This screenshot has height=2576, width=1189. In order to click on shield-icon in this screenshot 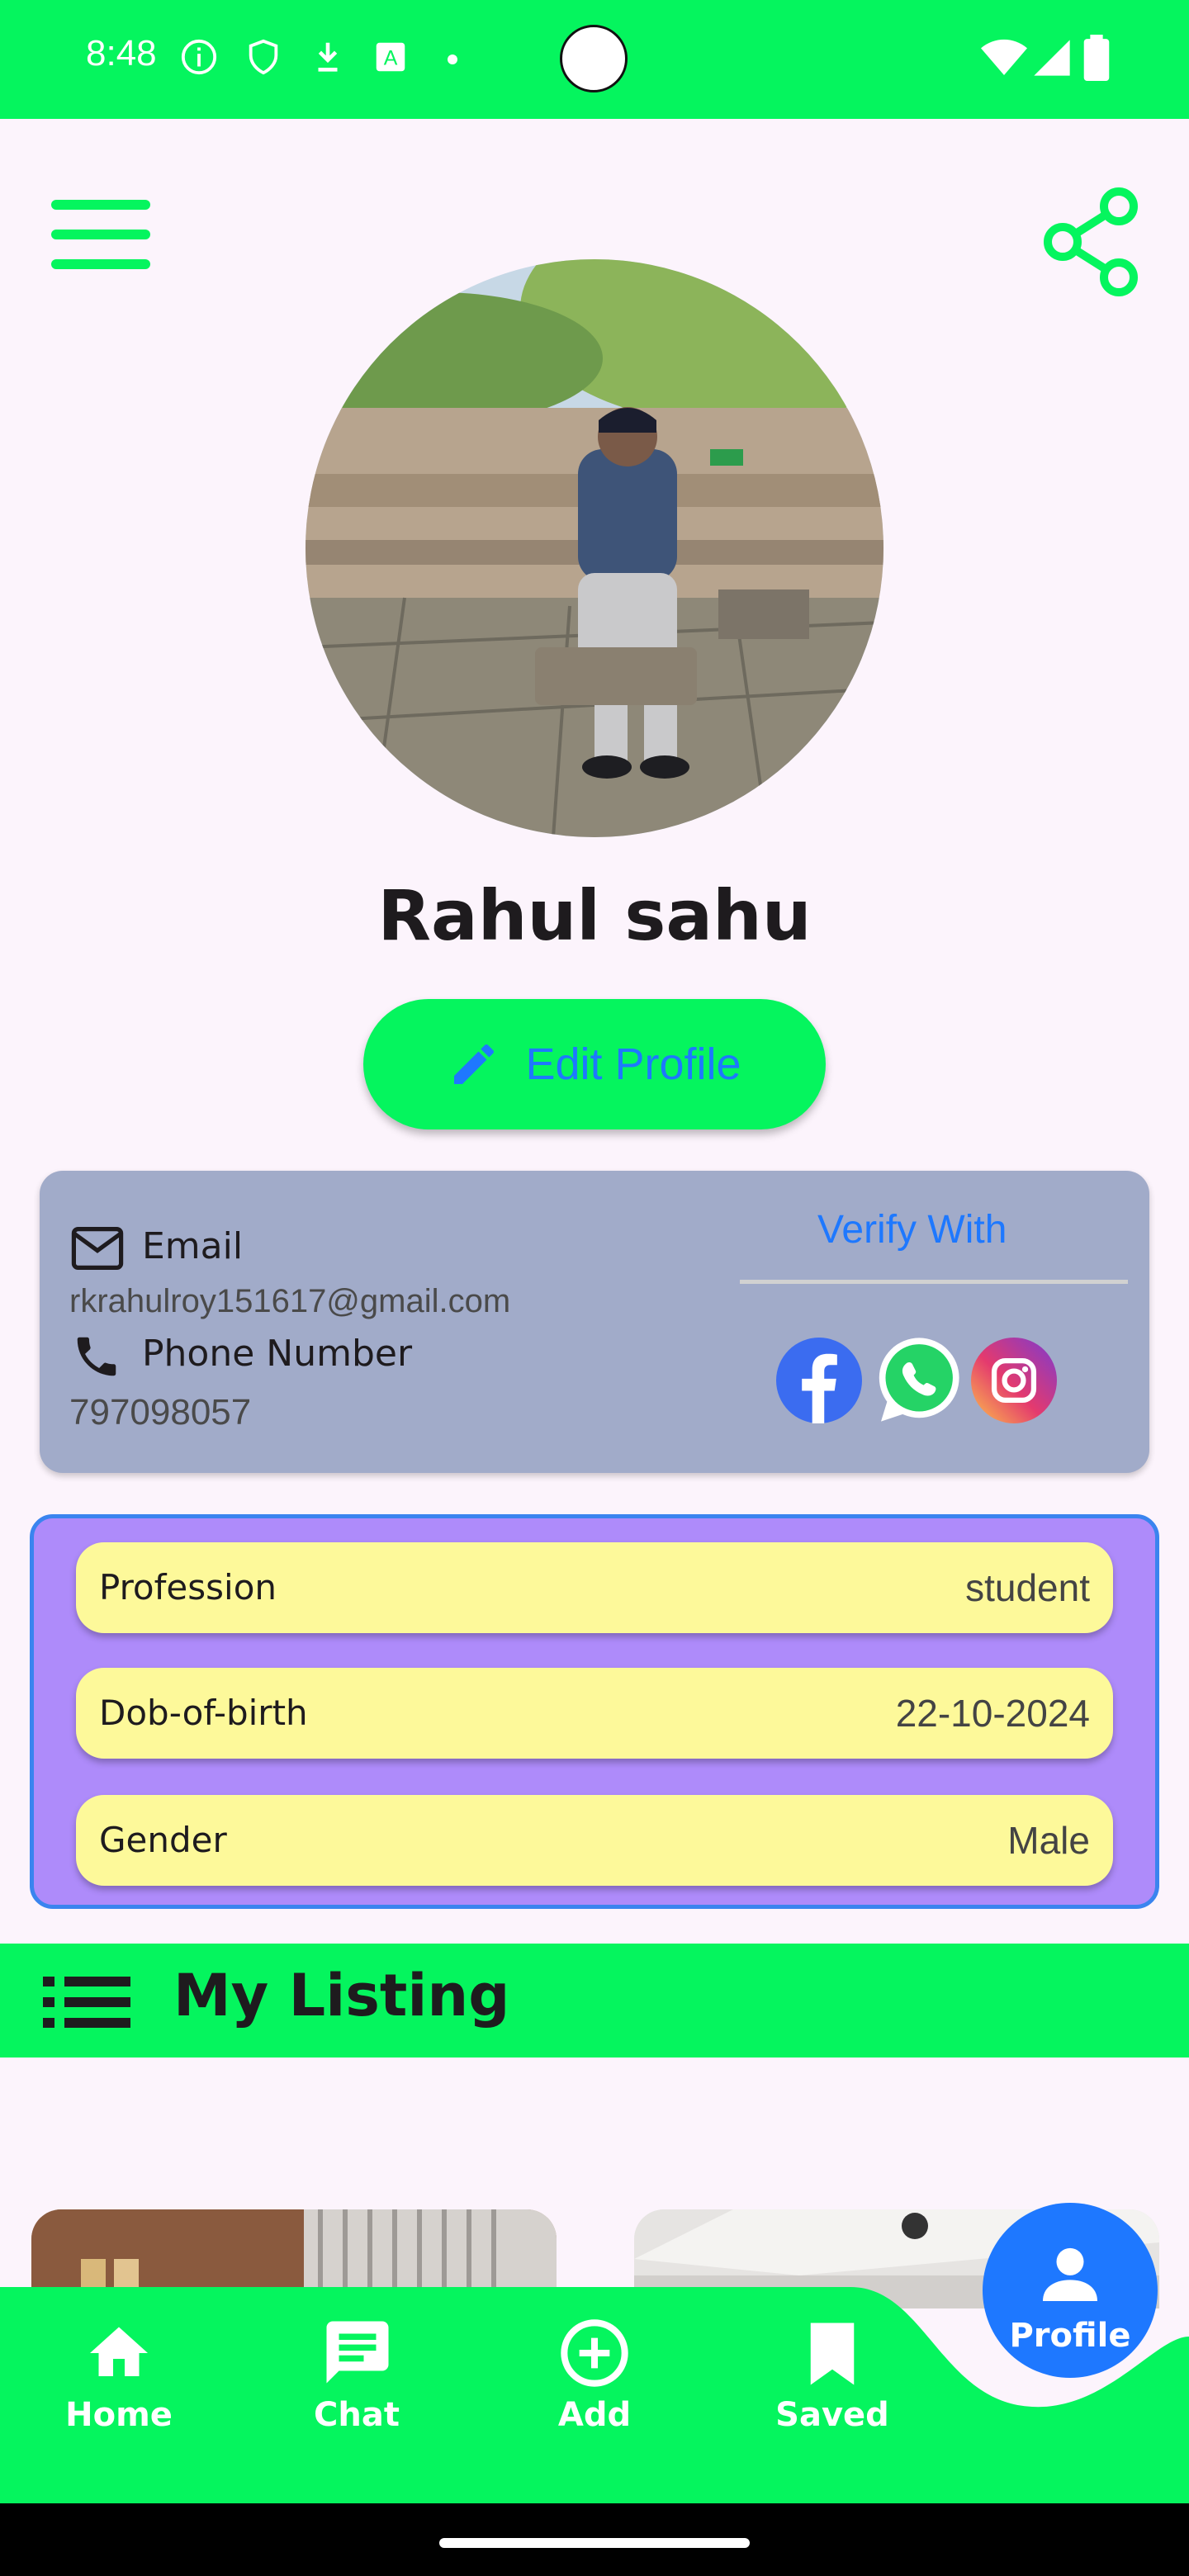, I will do `click(263, 57)`.